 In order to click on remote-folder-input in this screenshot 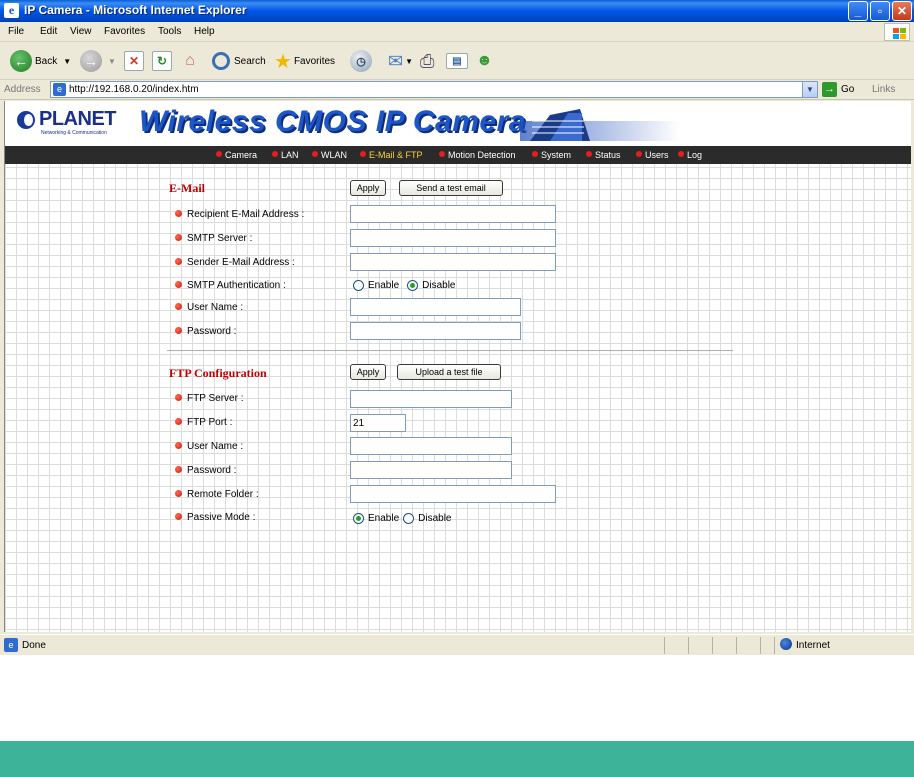, I will do `click(453, 494)`.